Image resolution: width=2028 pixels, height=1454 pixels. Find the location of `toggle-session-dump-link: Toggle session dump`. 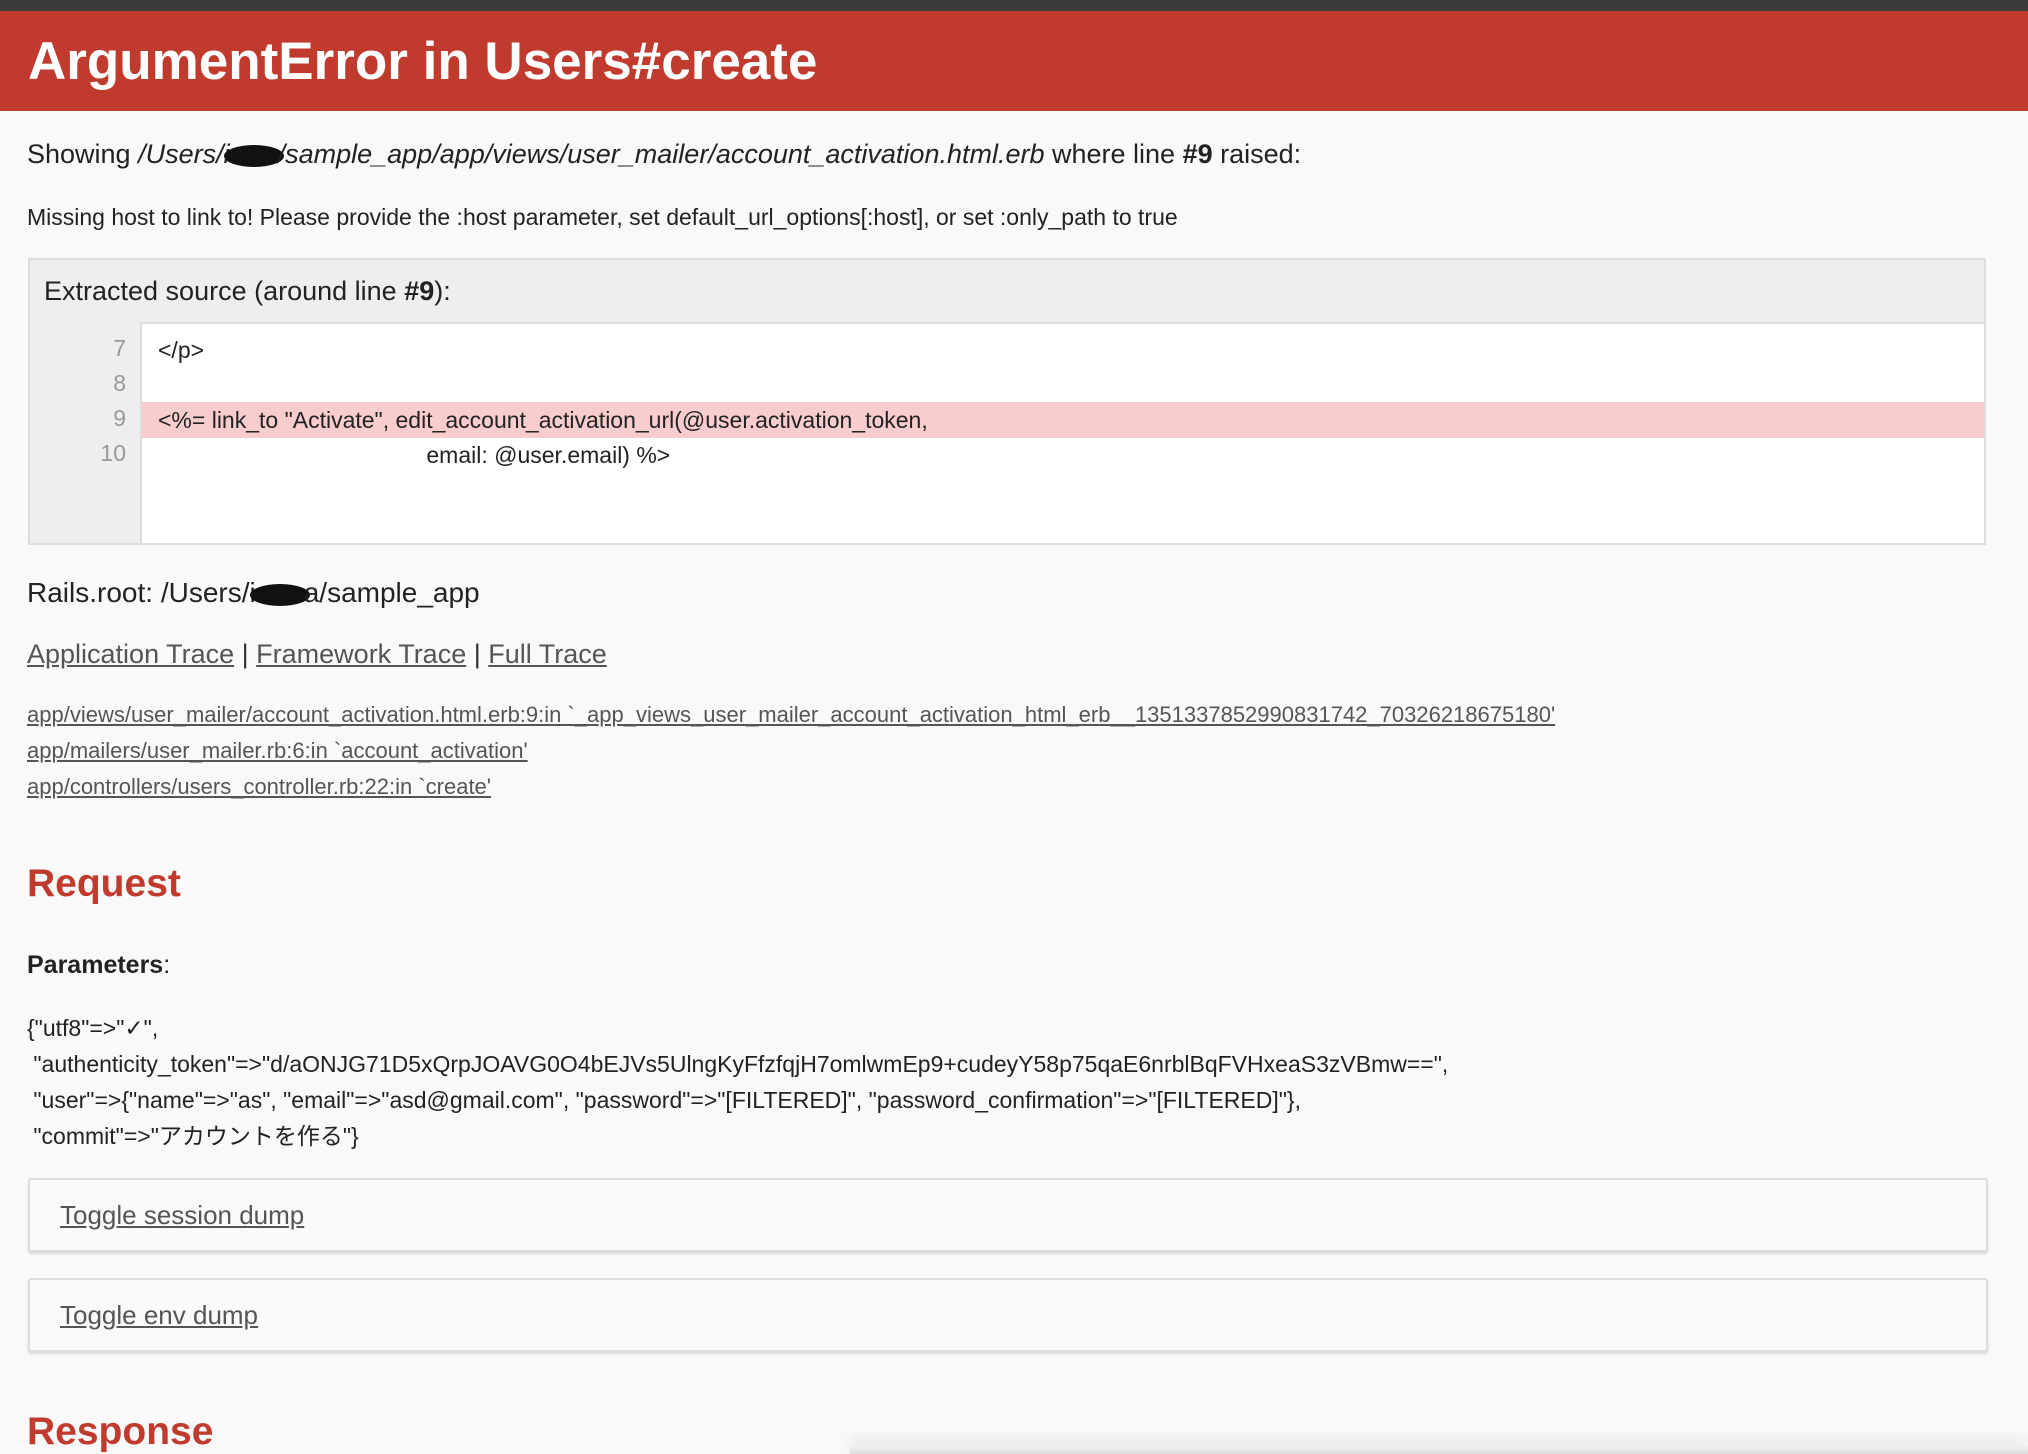

toggle-session-dump-link: Toggle session dump is located at coordinates (182, 1215).